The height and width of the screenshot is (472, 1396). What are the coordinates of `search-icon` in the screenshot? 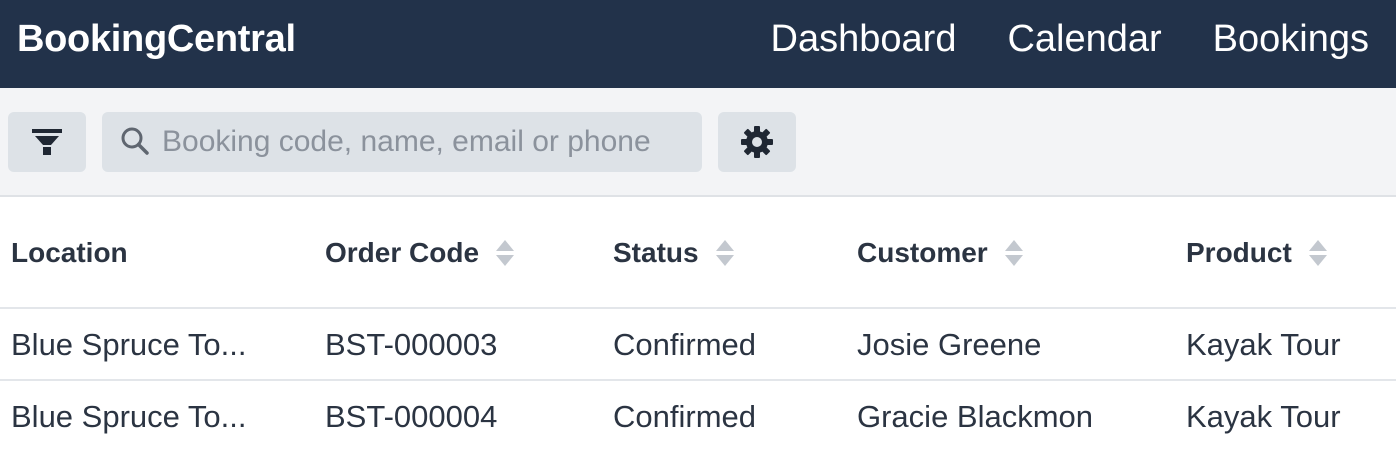 It's located at (135, 141).